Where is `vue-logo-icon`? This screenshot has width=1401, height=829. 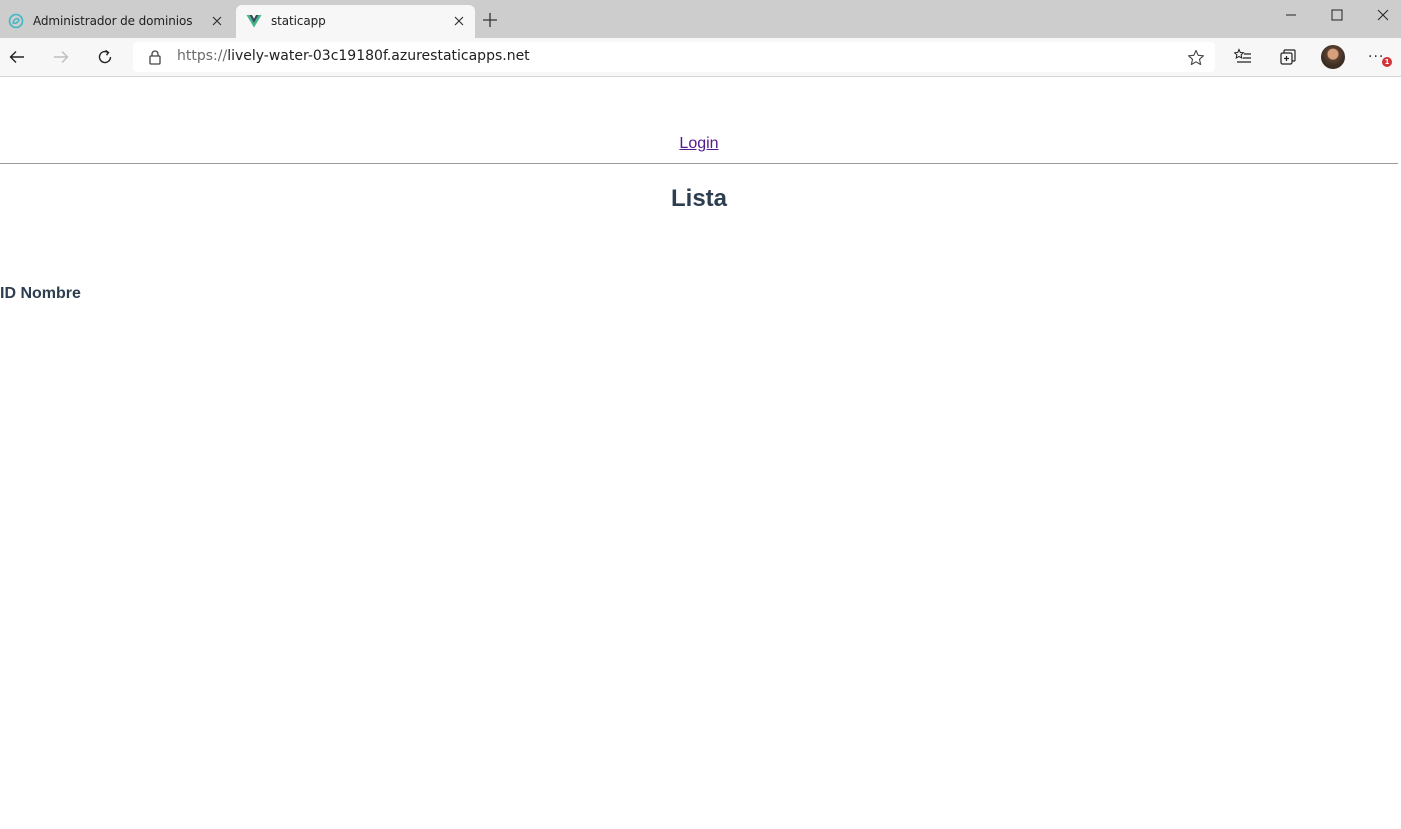
vue-logo-icon is located at coordinates (254, 21).